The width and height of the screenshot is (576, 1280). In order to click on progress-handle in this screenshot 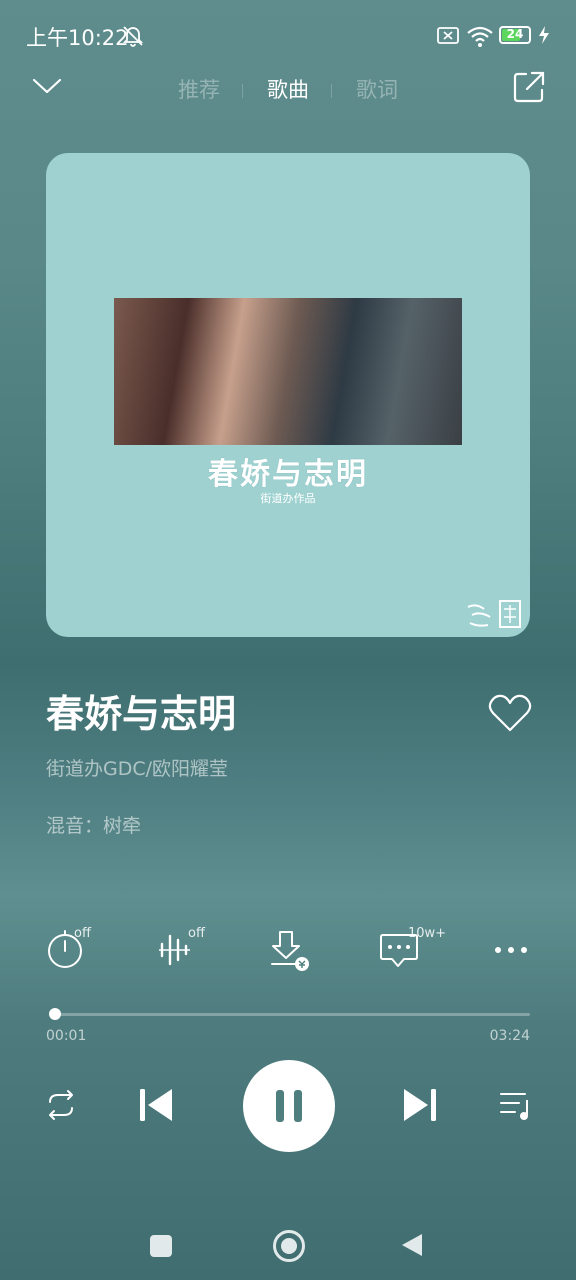, I will do `click(55, 1014)`.